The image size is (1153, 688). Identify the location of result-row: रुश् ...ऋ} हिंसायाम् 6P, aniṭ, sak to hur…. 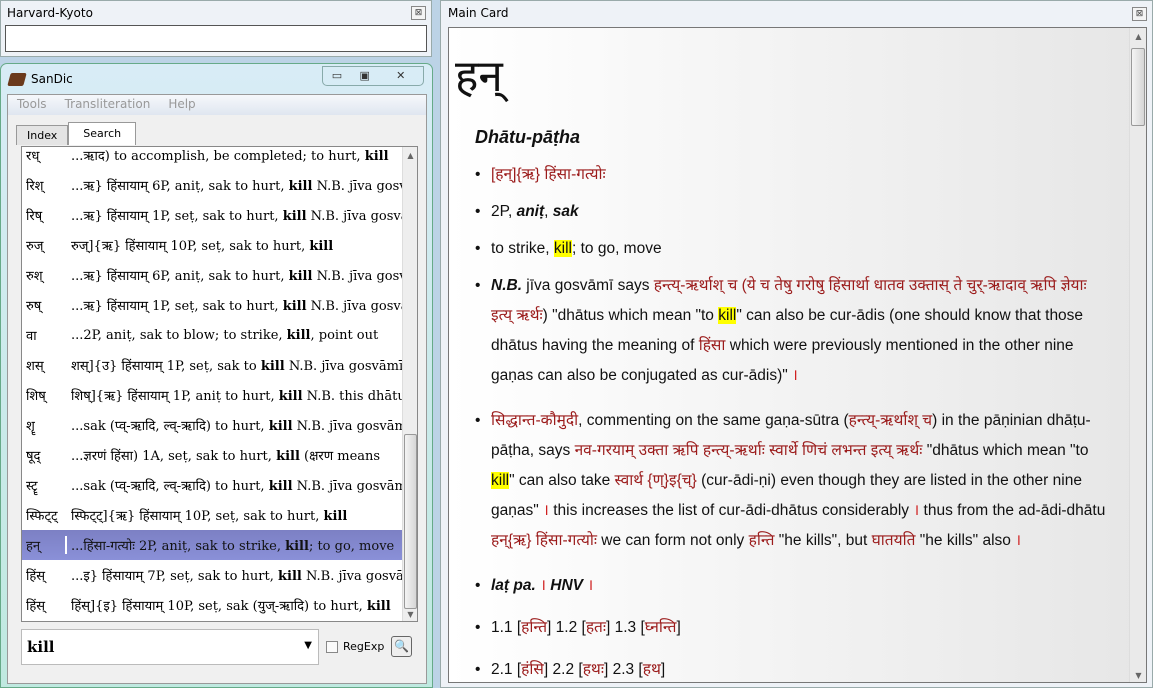
(212, 275).